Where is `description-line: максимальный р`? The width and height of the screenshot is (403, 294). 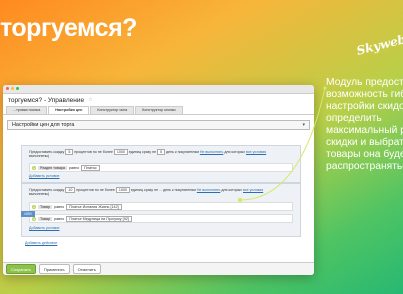 description-line: максимальный р is located at coordinates (364, 130).